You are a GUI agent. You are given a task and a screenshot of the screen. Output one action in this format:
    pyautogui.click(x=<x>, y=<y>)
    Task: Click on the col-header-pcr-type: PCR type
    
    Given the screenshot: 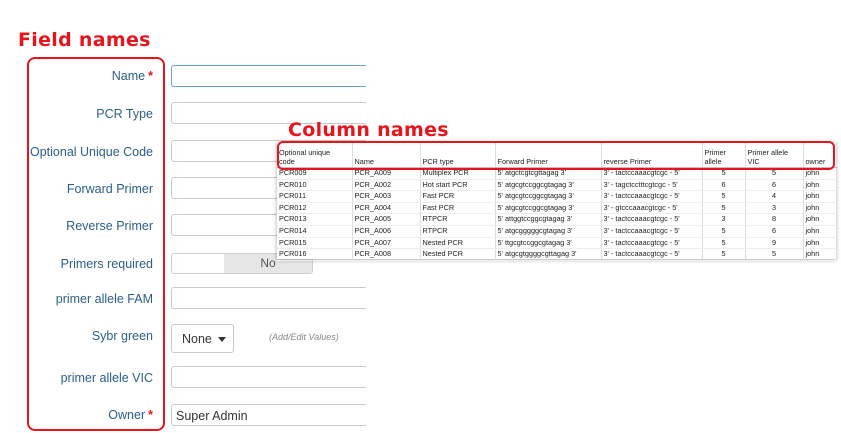 What is the action you would take?
    pyautogui.click(x=458, y=155)
    